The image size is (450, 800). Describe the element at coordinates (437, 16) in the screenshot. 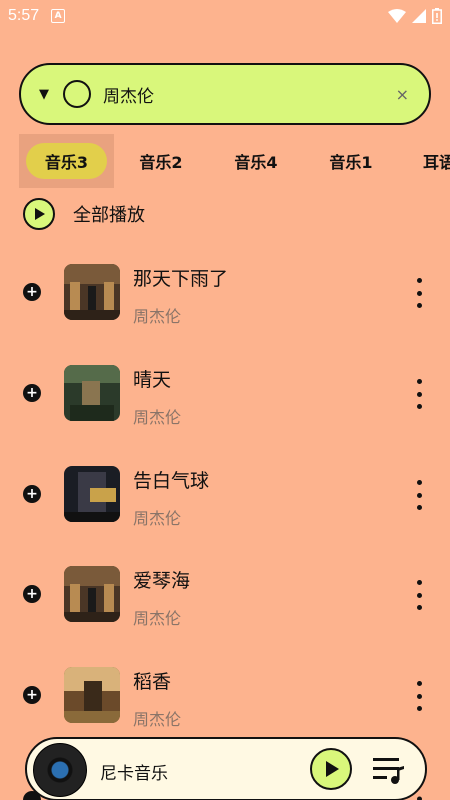

I see `battery-icon` at that location.